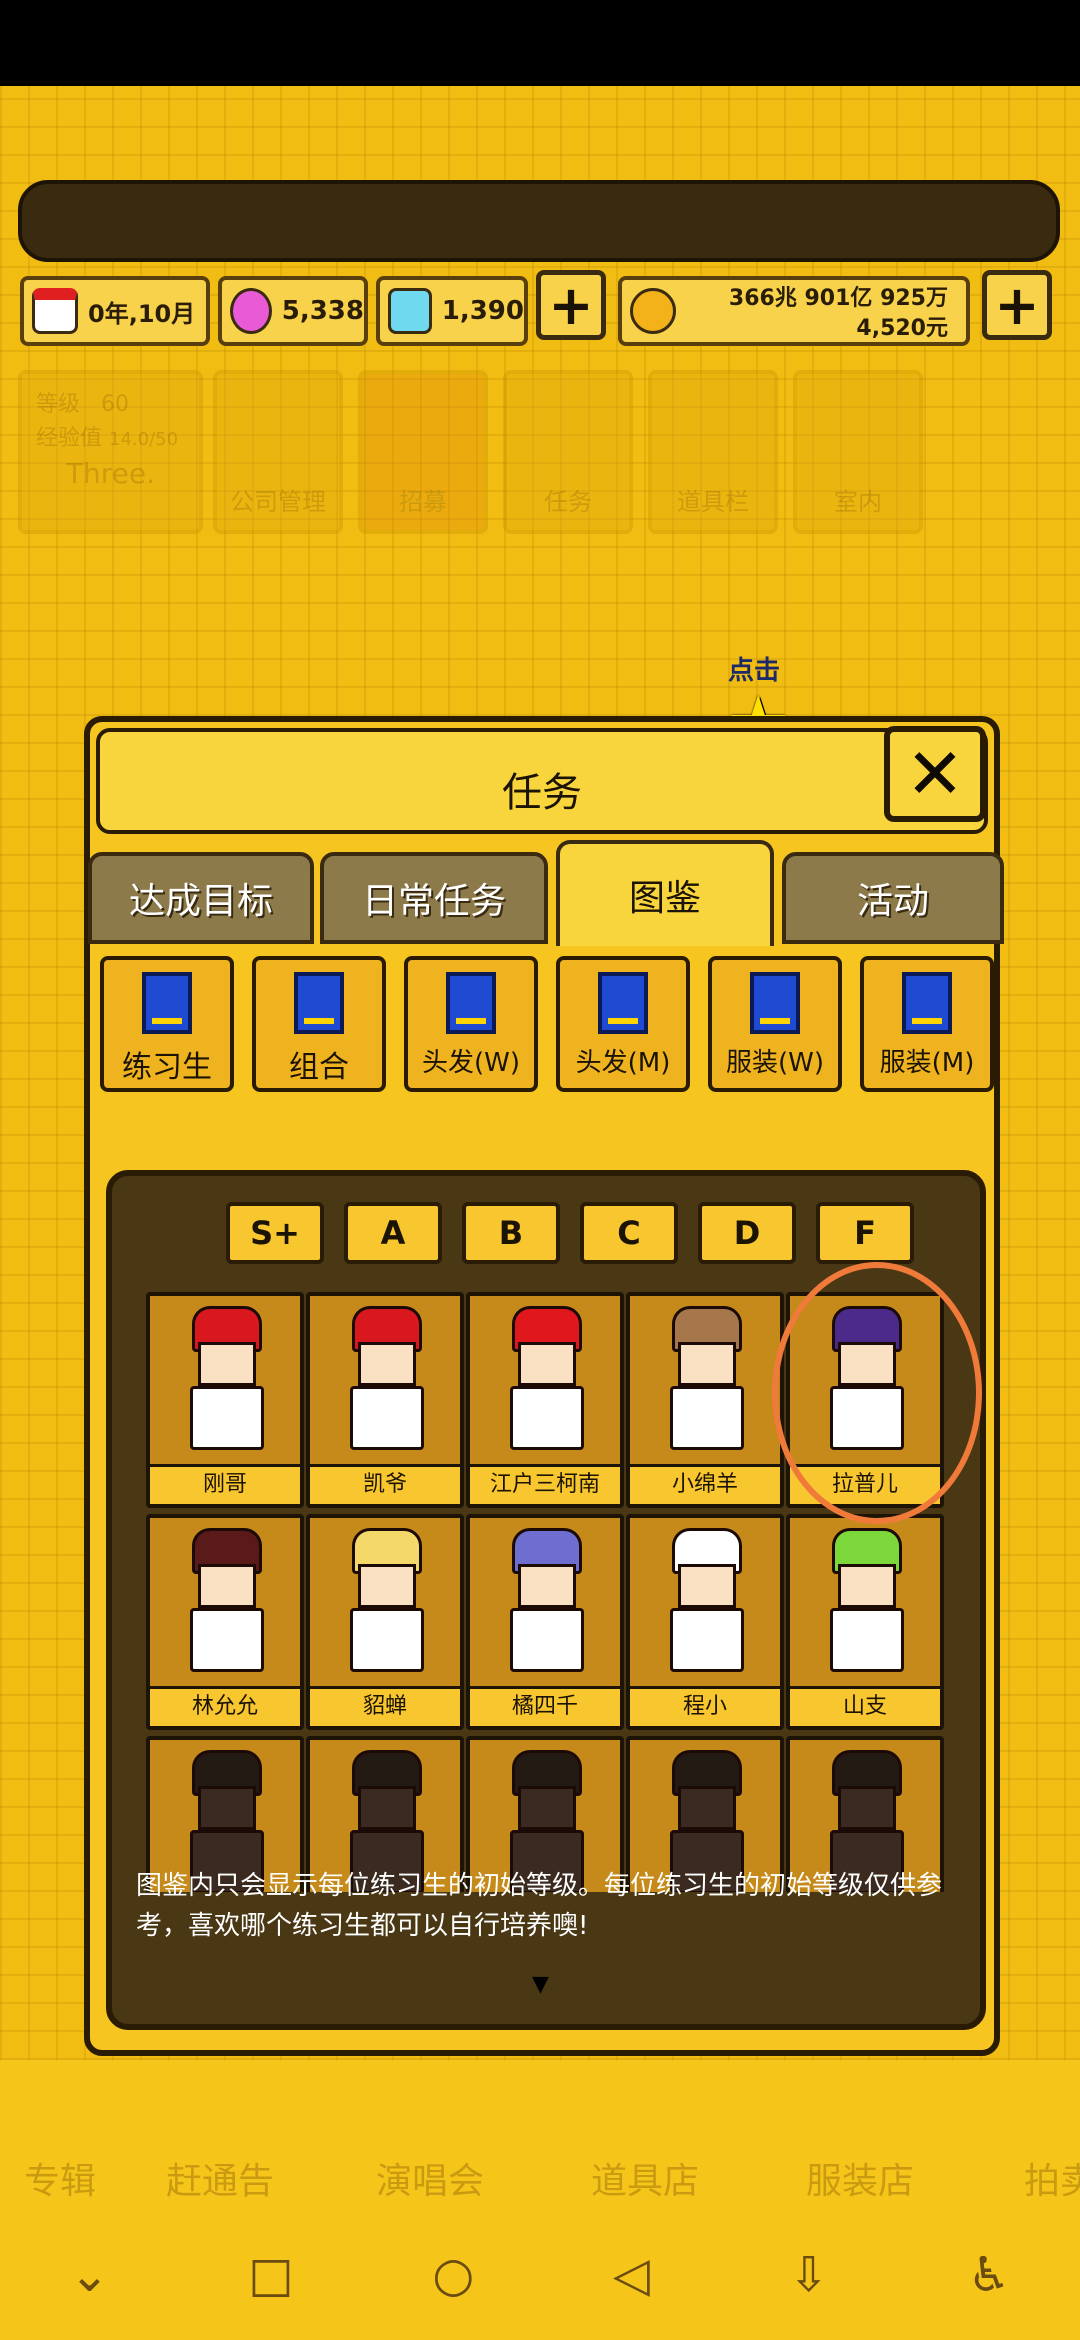  Describe the element at coordinates (838, 298) in the screenshot. I see `money-line-1: 366兆 901亿 925万` at that location.